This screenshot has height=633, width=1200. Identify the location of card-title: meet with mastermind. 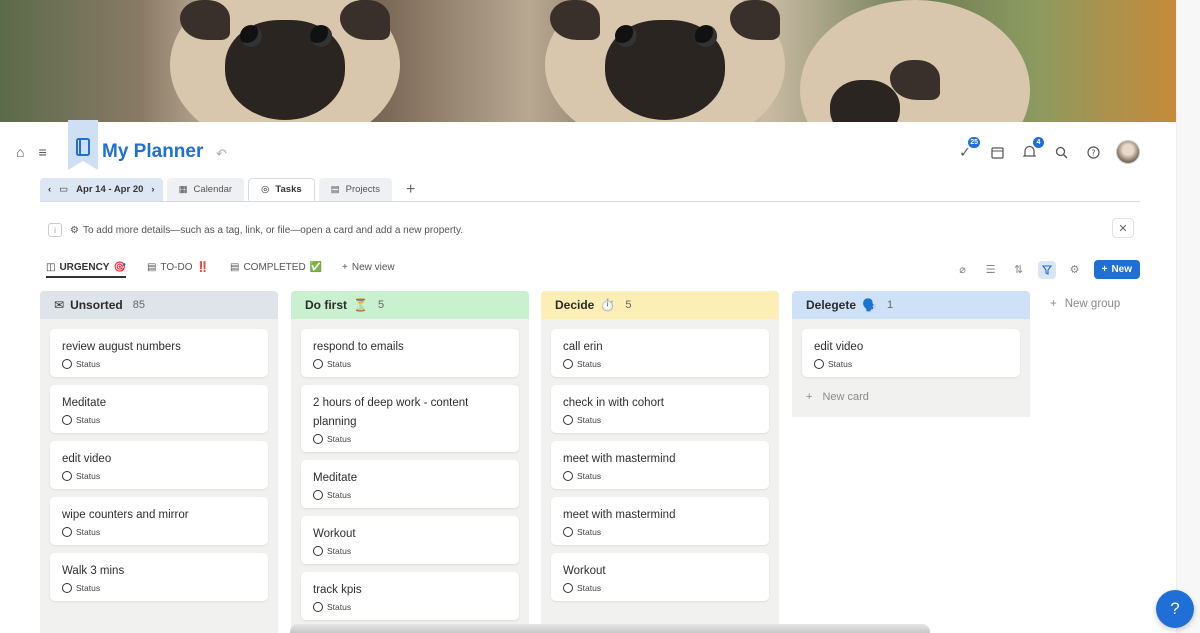
(619, 515).